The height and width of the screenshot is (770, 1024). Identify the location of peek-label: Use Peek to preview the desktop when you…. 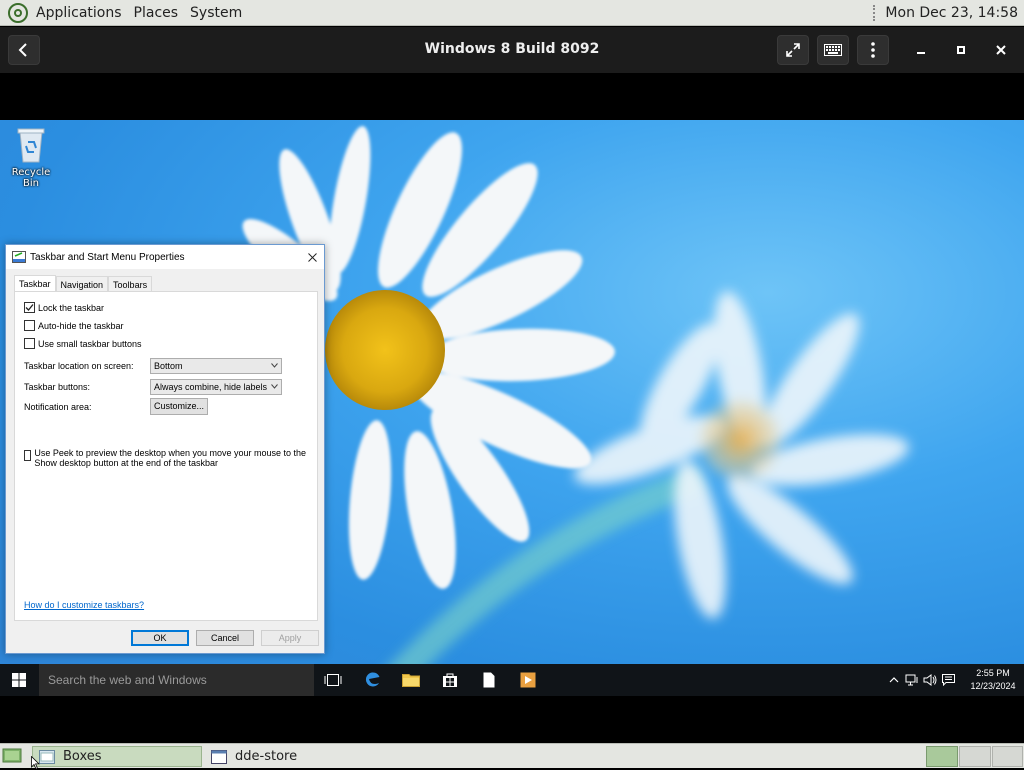
(170, 458).